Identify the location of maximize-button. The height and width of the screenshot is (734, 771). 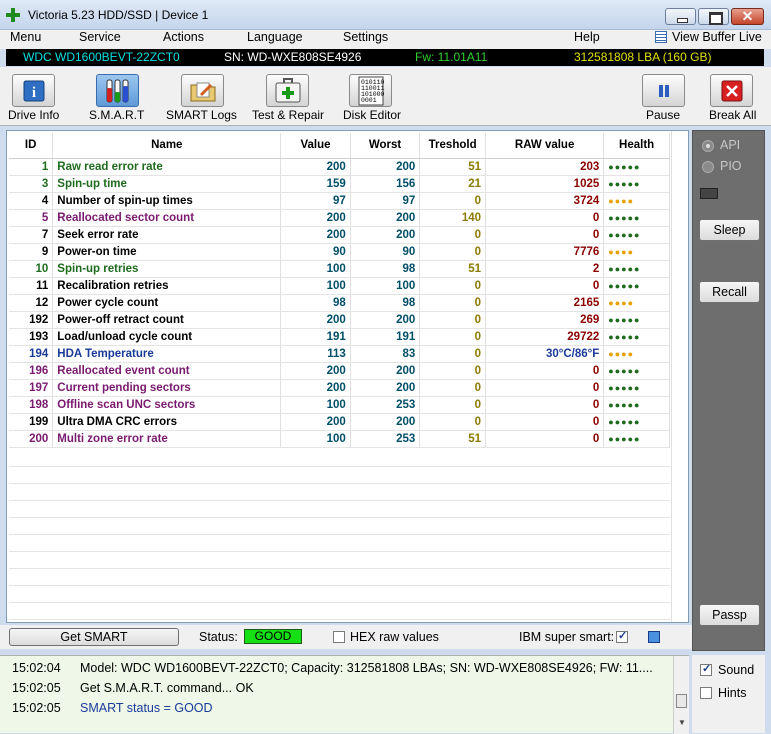
(713, 16).